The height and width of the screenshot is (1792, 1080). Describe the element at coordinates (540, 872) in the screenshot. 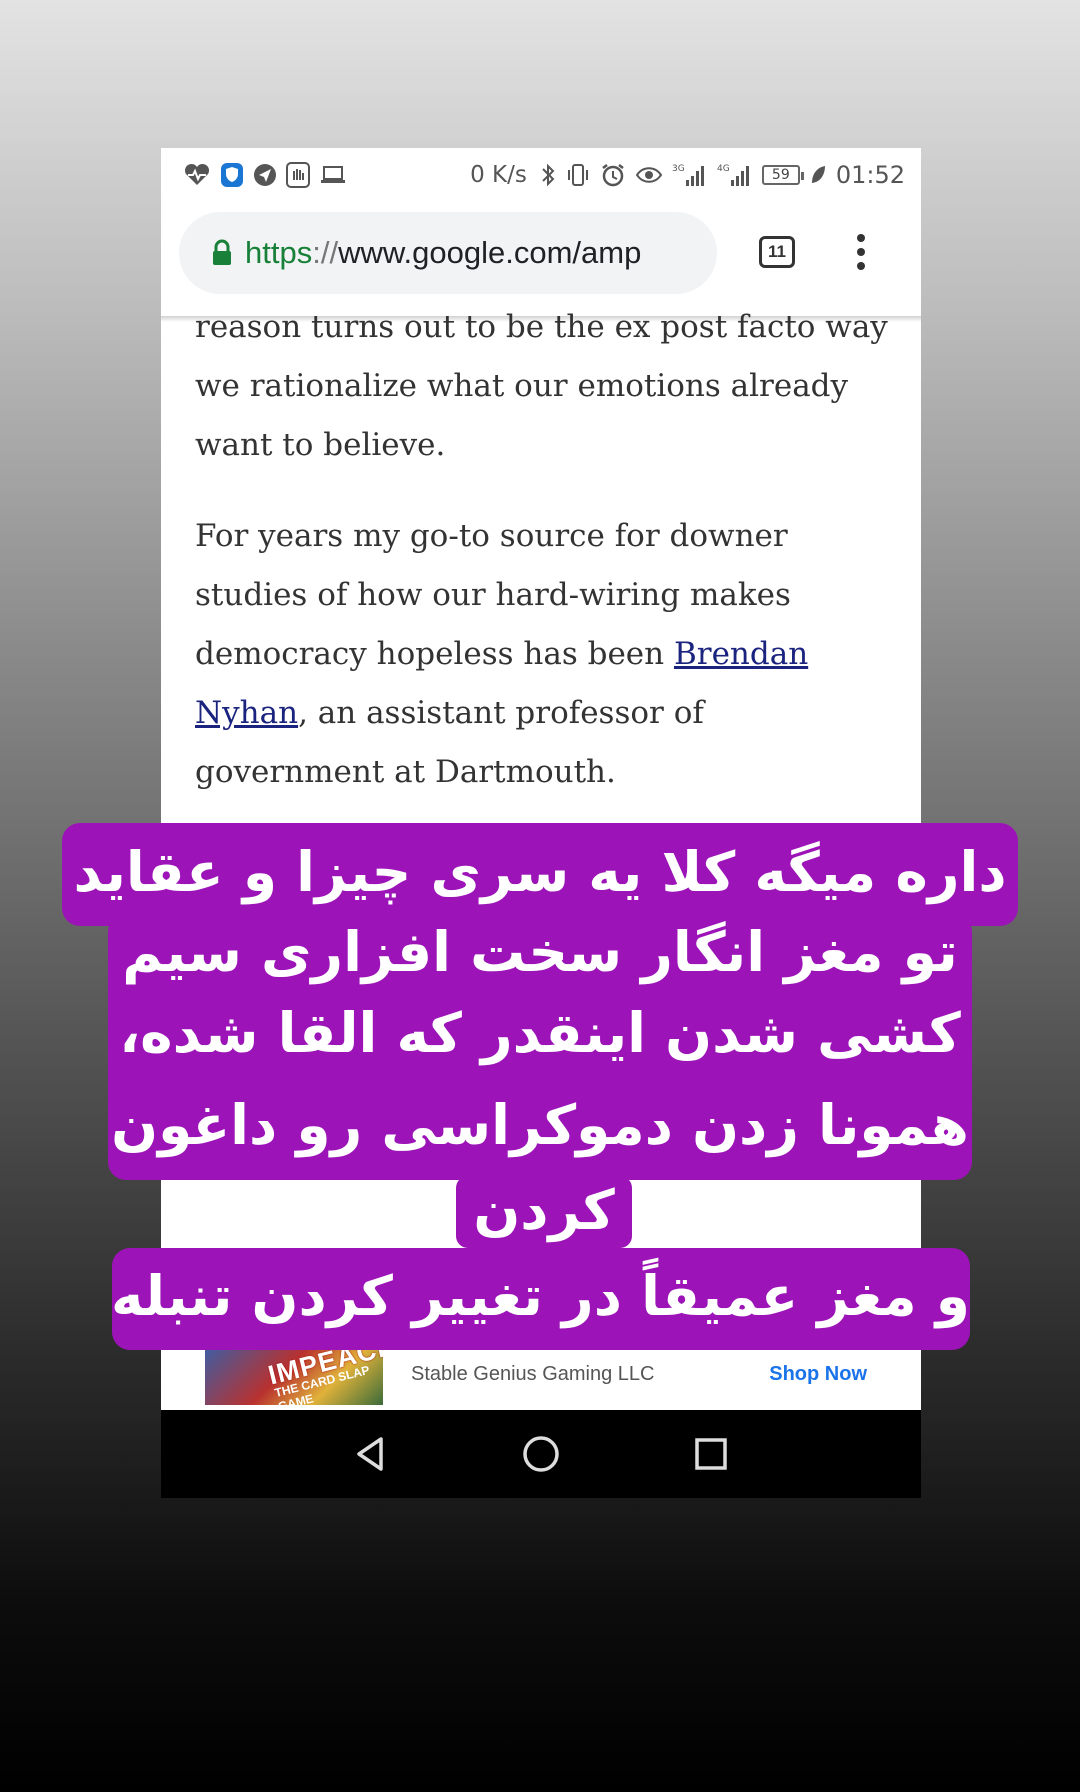

I see `caption-line: داره میگه کلا یه سری چیزا و عقاید` at that location.